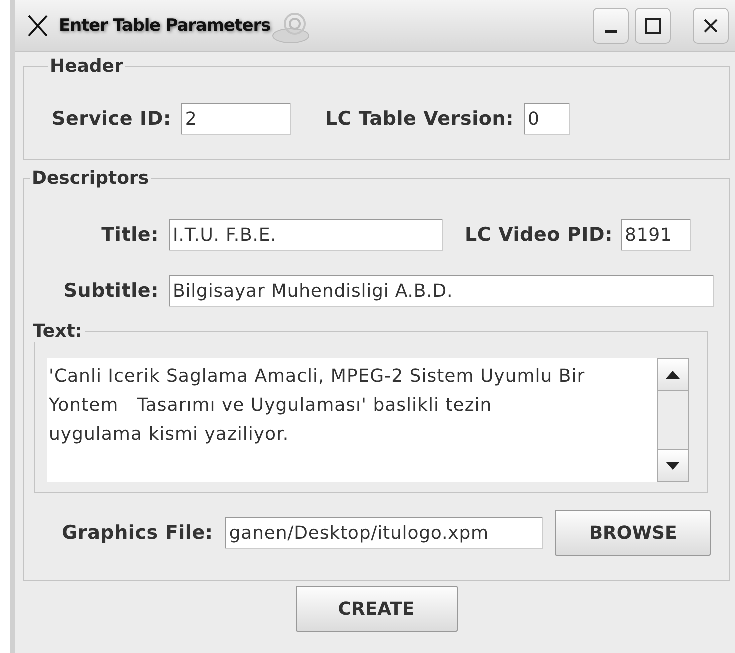 This screenshot has width=735, height=653. Describe the element at coordinates (86, 66) in the screenshot. I see `group-title: Header` at that location.